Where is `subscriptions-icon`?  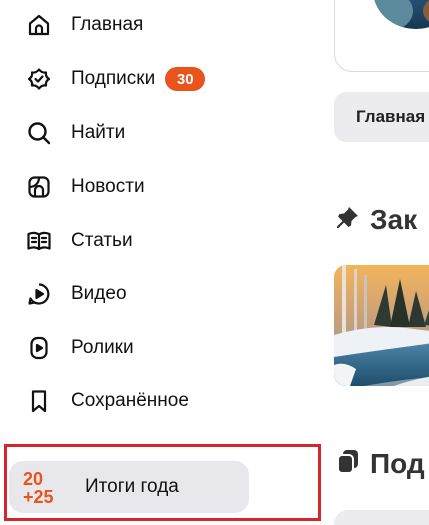 subscriptions-icon is located at coordinates (39, 79).